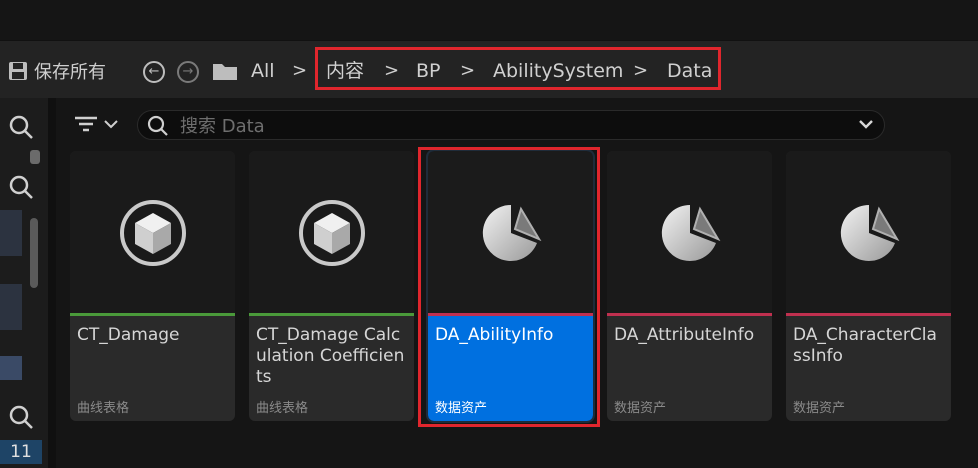  Describe the element at coordinates (330, 356) in the screenshot. I see `asset-name: CT_Damage Calculation Coefficients` at that location.